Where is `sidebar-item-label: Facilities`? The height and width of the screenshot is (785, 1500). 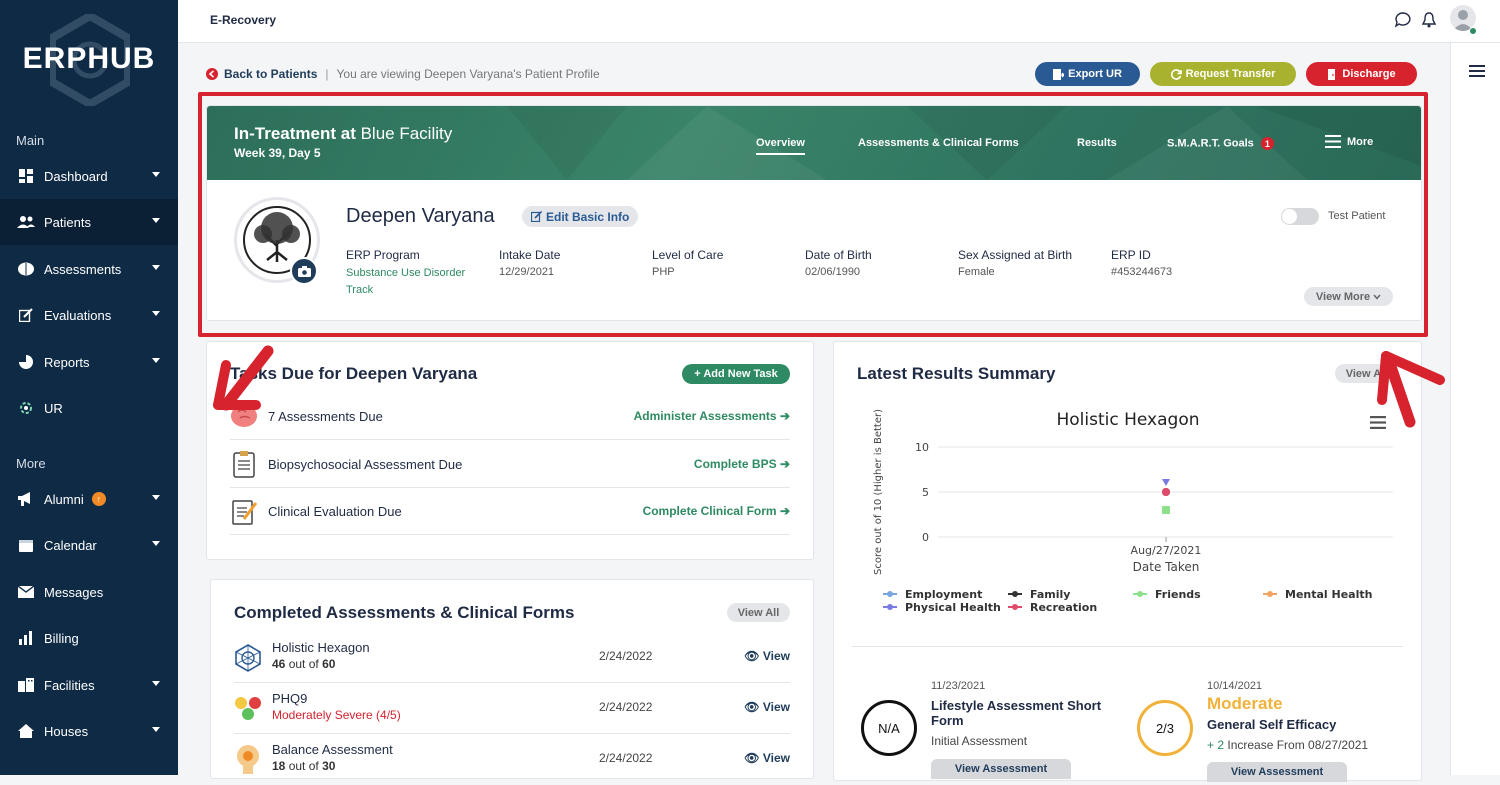
sidebar-item-label: Facilities is located at coordinates (69, 685).